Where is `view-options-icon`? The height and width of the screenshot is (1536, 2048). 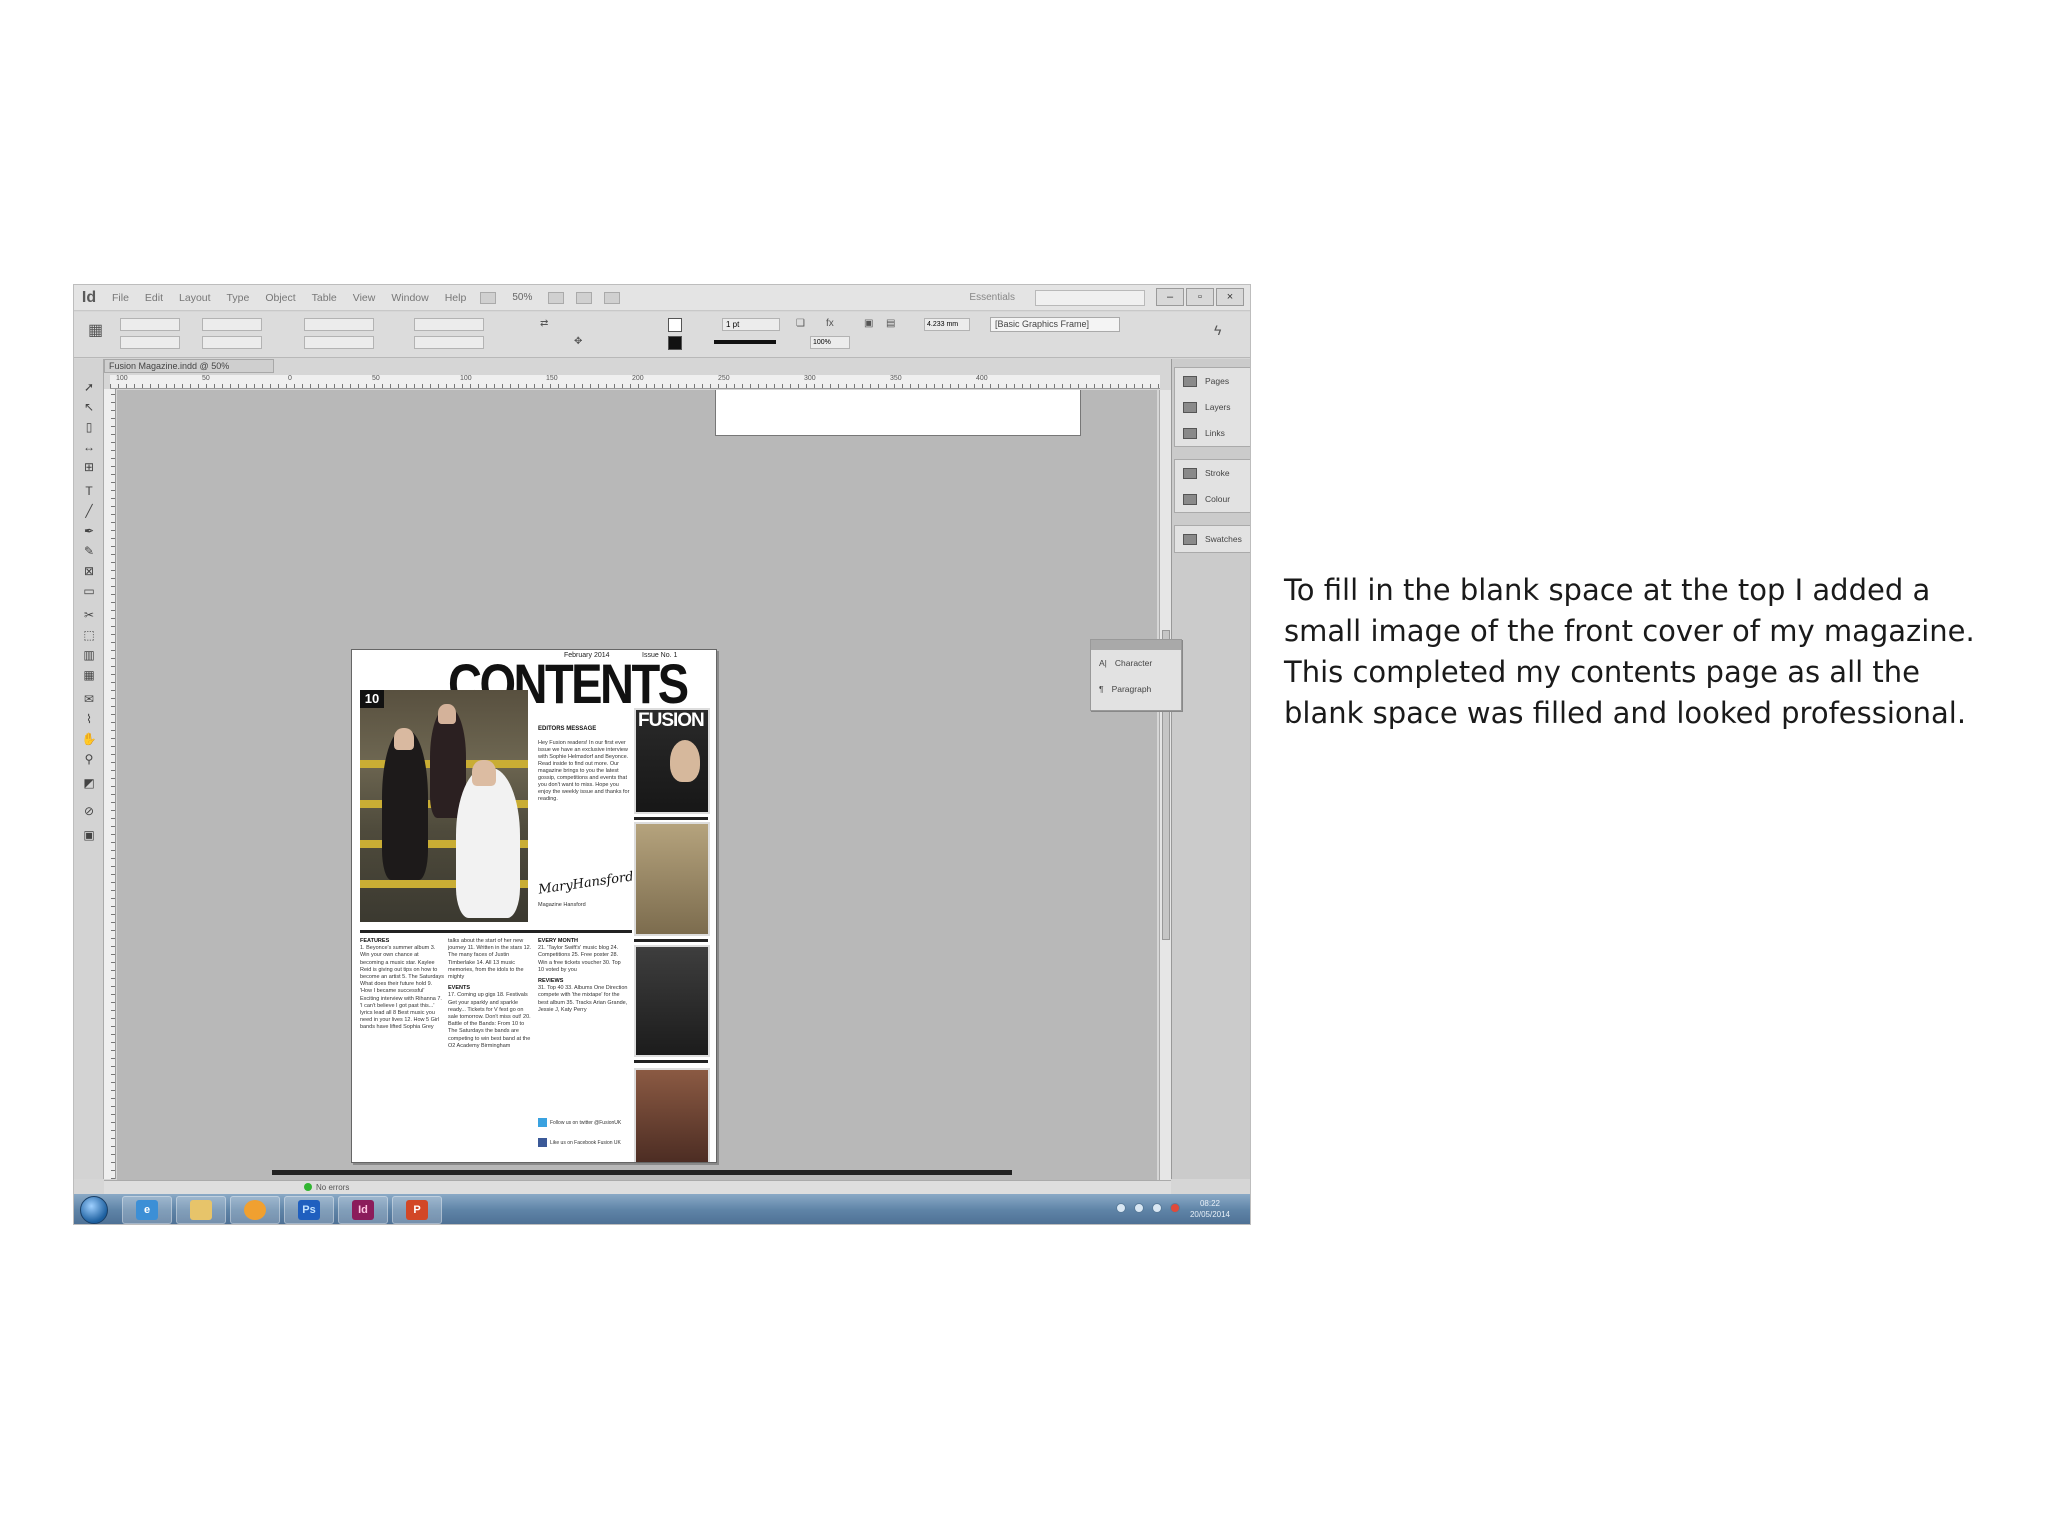
view-options-icon is located at coordinates (556, 297).